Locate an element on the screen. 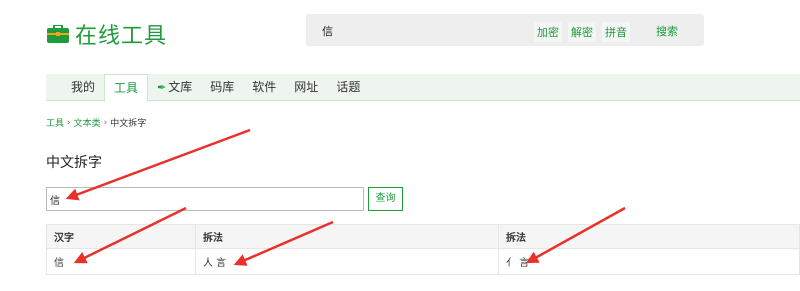 Image resolution: width=800 pixels, height=291 pixels. top-search-input: 信 is located at coordinates (327, 31).